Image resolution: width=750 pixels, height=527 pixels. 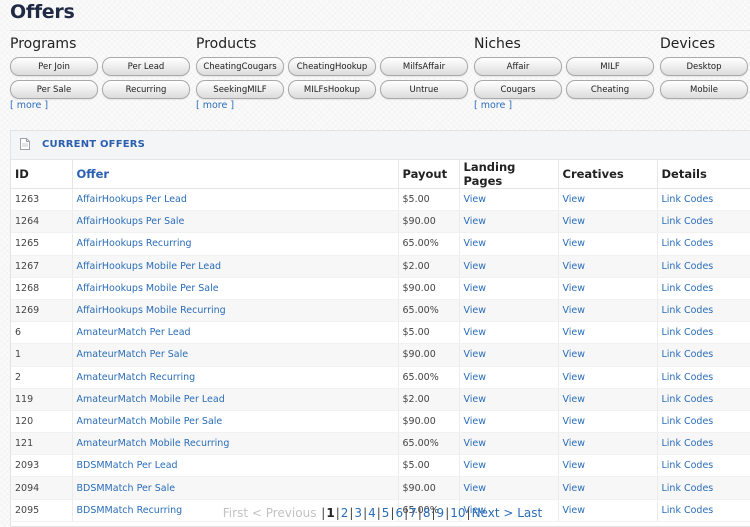 I want to click on pagination-page-10: 10, so click(x=457, y=513).